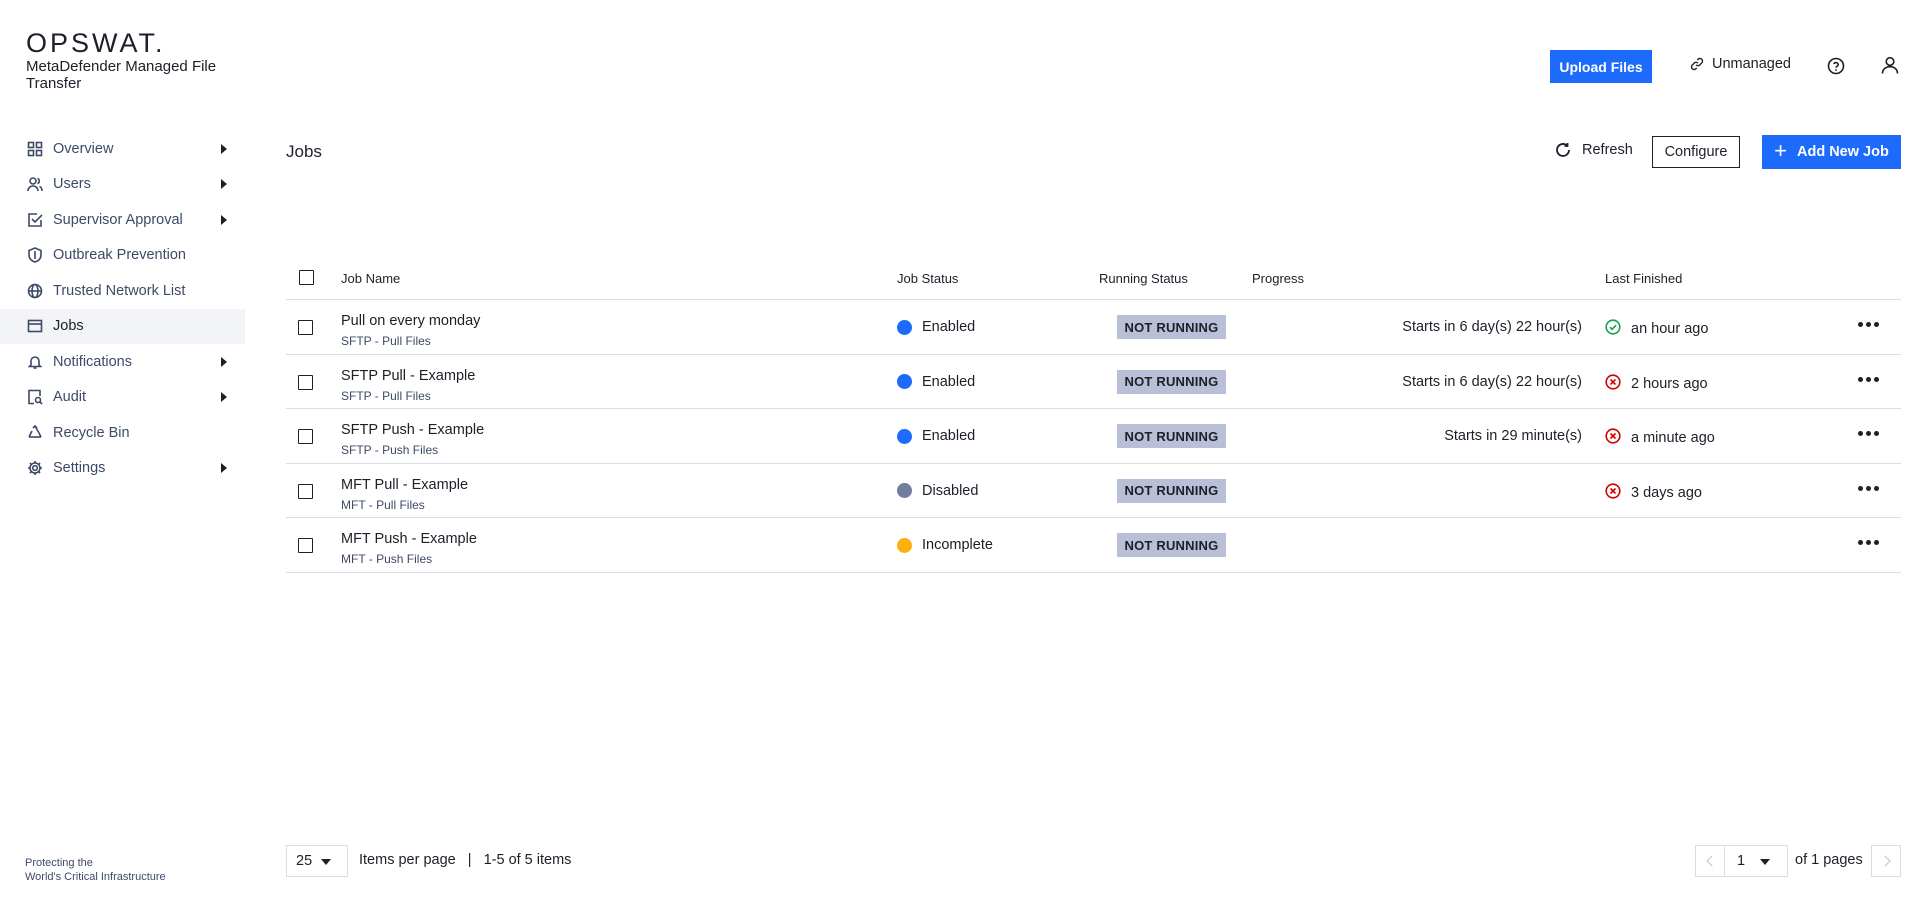  Describe the element at coordinates (1492, 327) in the screenshot. I see `progress-text: Starts in 6 day(s) 22 hour(s)` at that location.